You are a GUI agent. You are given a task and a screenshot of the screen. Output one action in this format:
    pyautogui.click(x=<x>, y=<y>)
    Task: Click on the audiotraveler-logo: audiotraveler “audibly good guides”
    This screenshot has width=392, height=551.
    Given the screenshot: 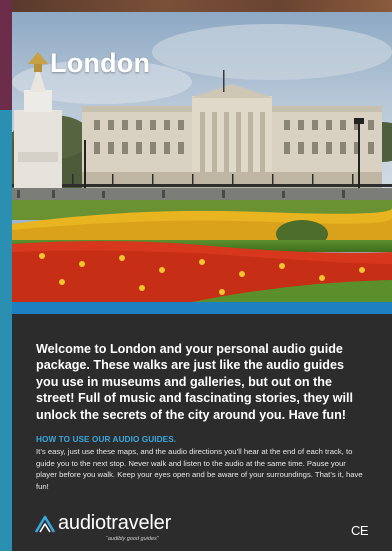 What is the action you would take?
    pyautogui.click(x=114, y=527)
    